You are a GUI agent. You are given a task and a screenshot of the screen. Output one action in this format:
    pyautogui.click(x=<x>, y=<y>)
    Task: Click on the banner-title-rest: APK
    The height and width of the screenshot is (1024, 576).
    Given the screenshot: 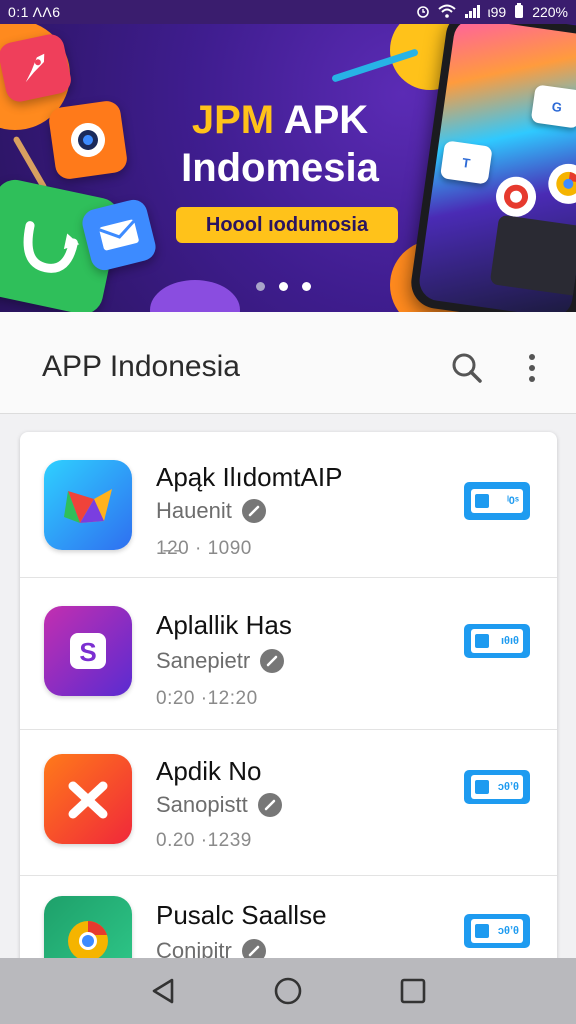 What is the action you would take?
    pyautogui.click(x=321, y=120)
    